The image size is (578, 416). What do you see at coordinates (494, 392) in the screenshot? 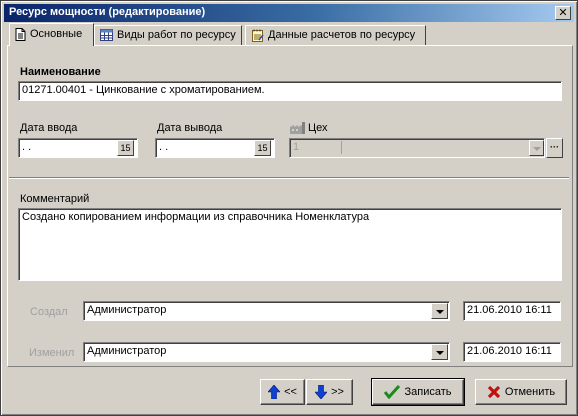
I see `cross-icon` at bounding box center [494, 392].